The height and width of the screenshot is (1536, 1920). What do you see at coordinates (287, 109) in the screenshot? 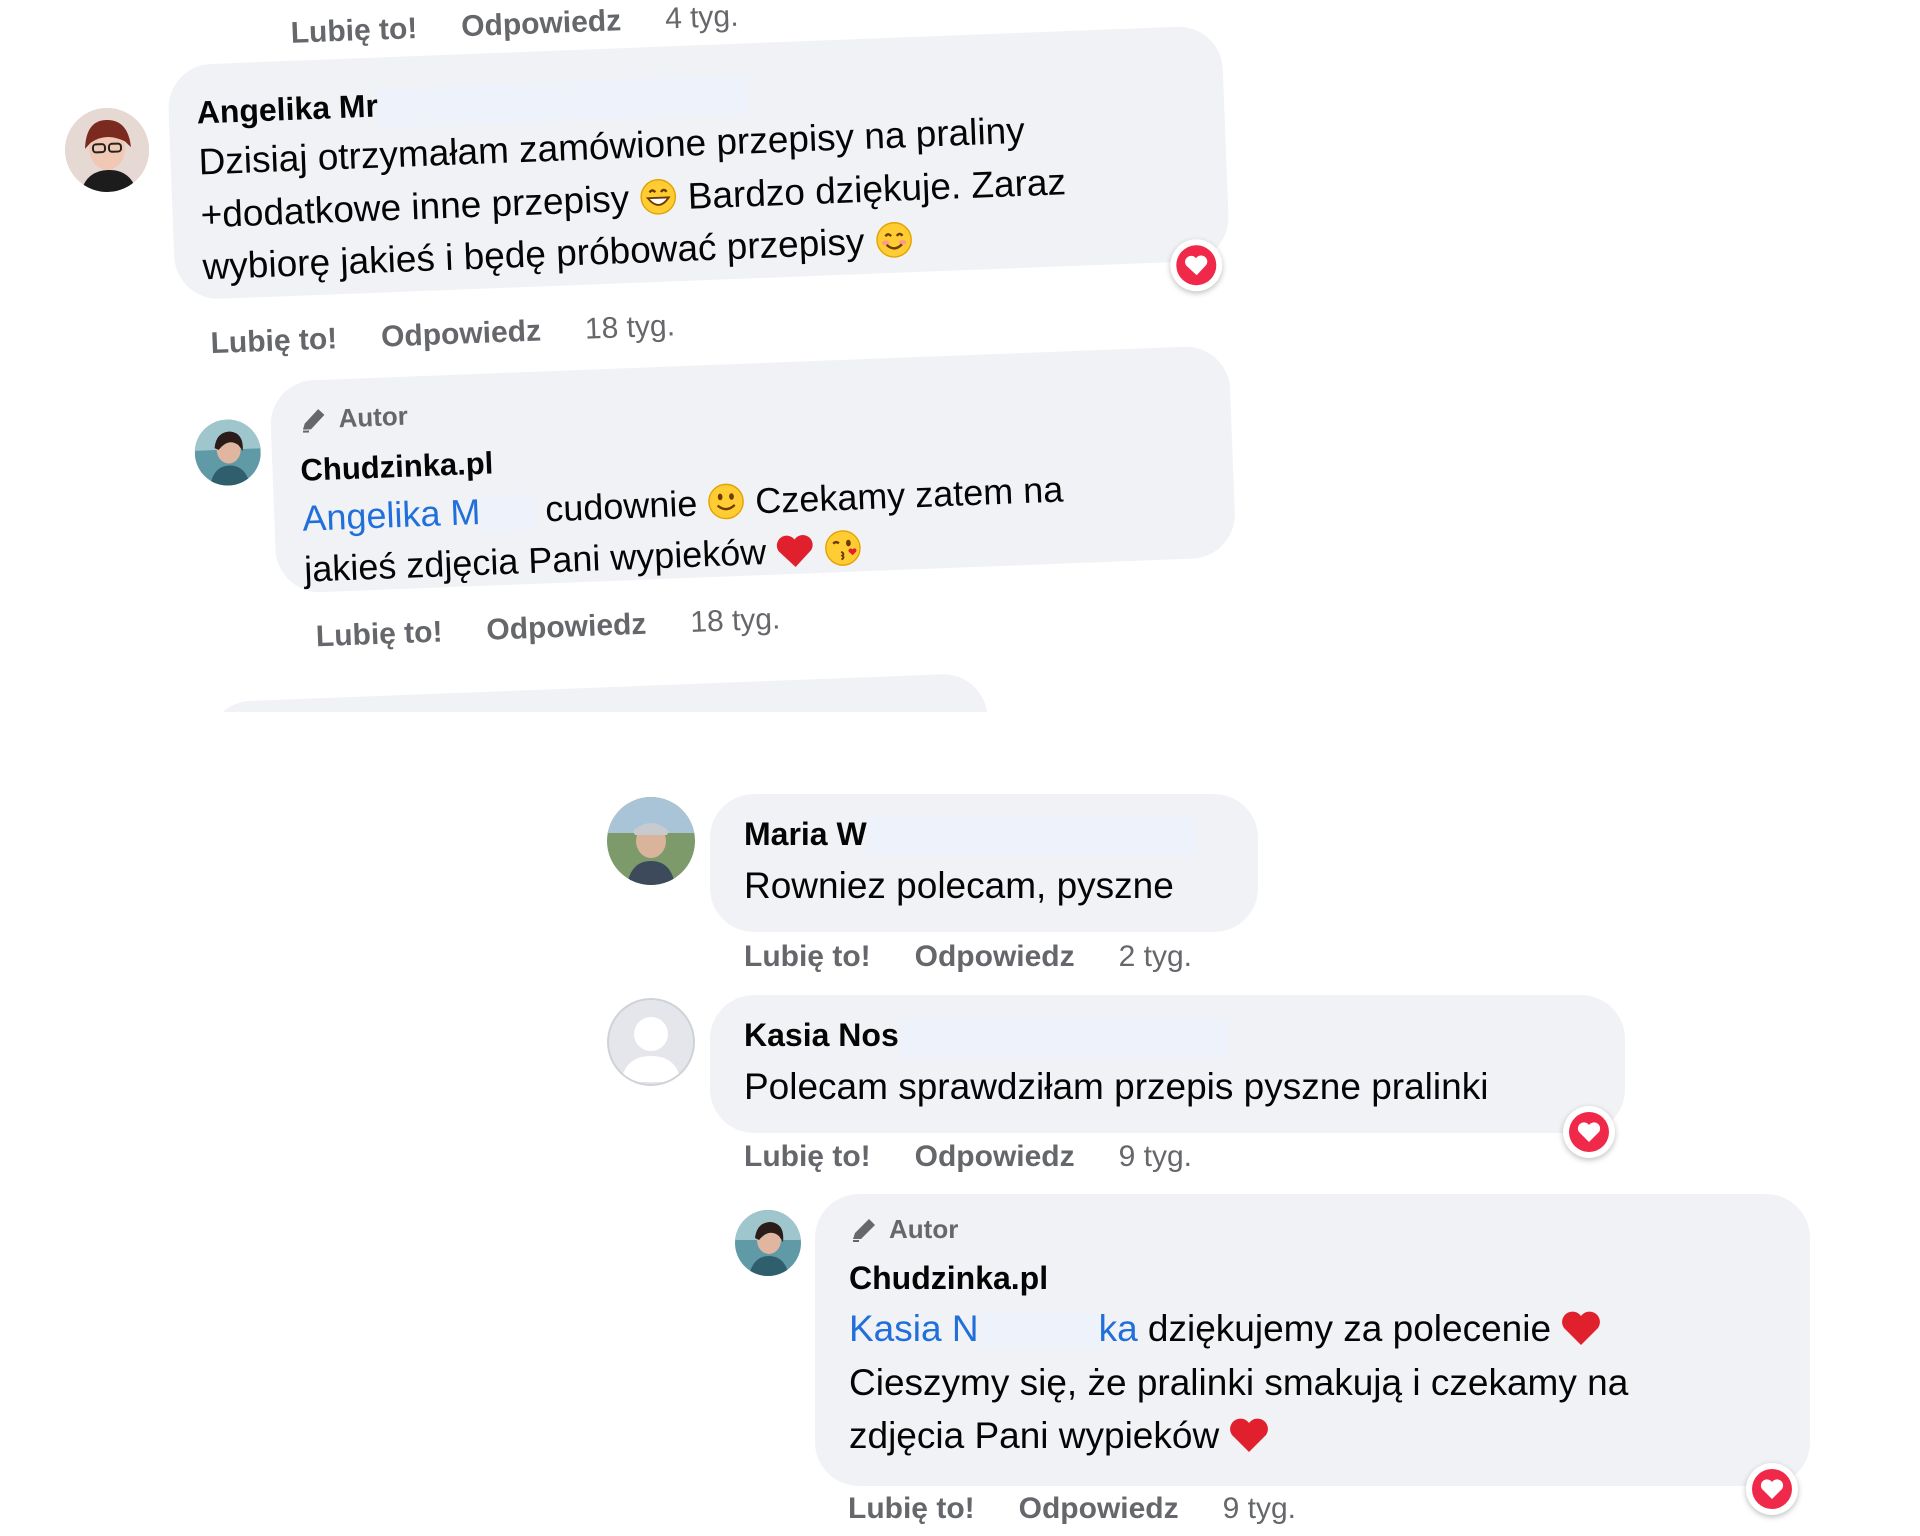
I see `comment-author: Angelika Mr` at bounding box center [287, 109].